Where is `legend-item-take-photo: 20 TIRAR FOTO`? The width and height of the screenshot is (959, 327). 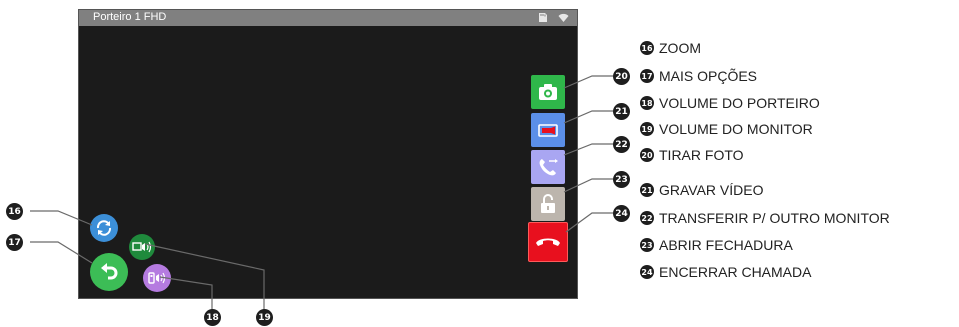 legend-item-take-photo: 20 TIRAR FOTO is located at coordinates (692, 155).